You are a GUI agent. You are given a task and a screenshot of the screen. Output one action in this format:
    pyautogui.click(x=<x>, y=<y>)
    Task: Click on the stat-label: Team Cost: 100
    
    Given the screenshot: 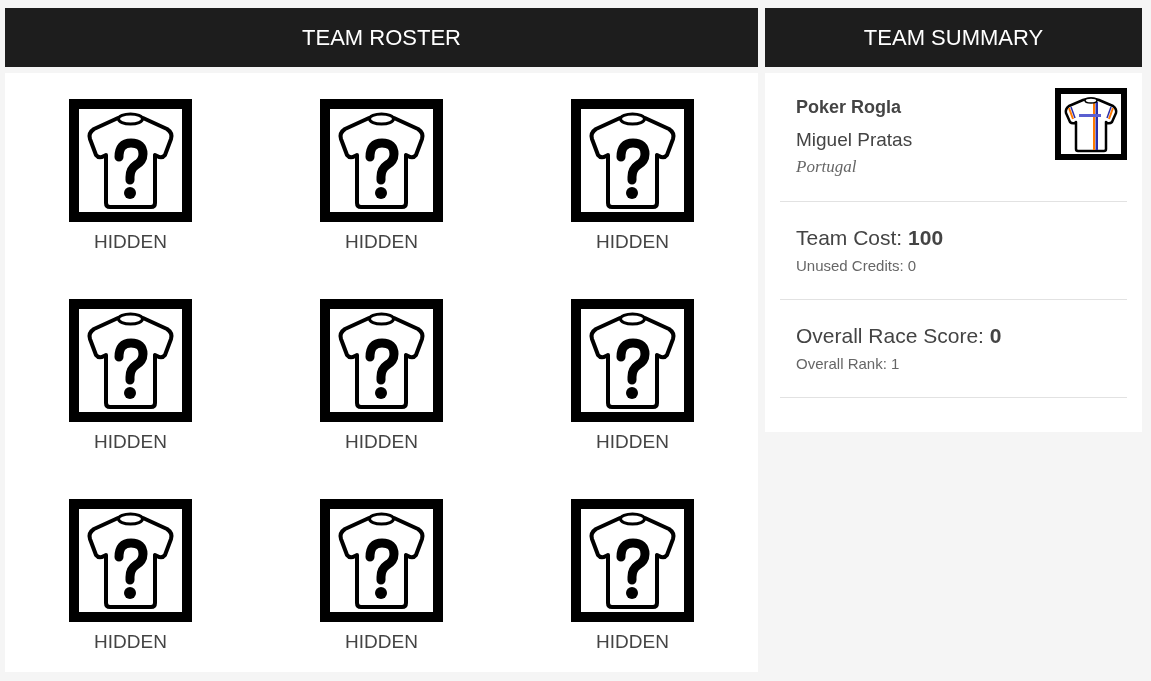 What is the action you would take?
    pyautogui.click(x=870, y=238)
    